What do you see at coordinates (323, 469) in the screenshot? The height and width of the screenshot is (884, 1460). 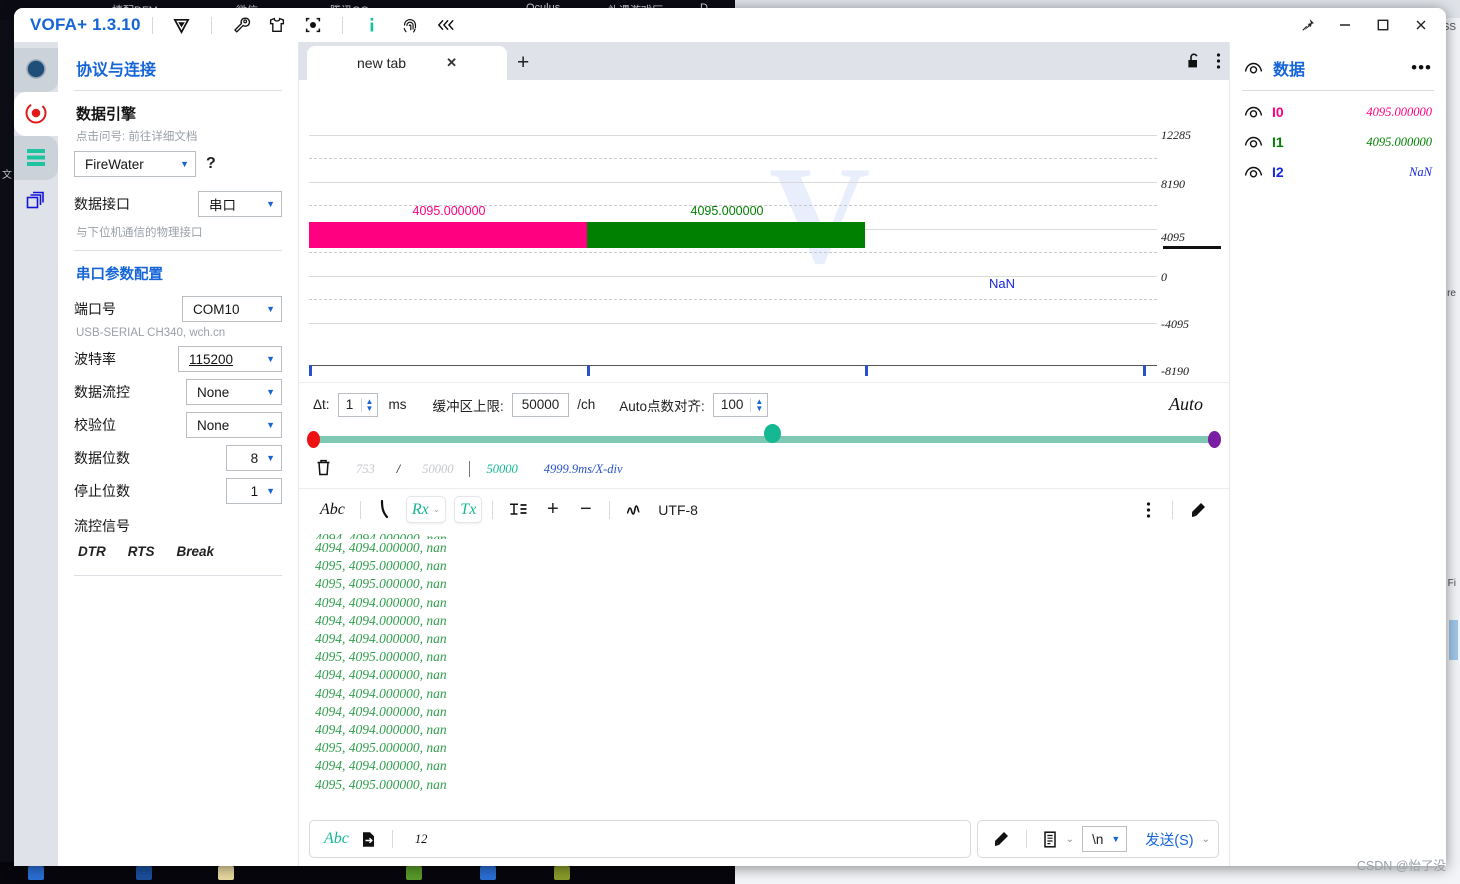 I see `trash-icon` at bounding box center [323, 469].